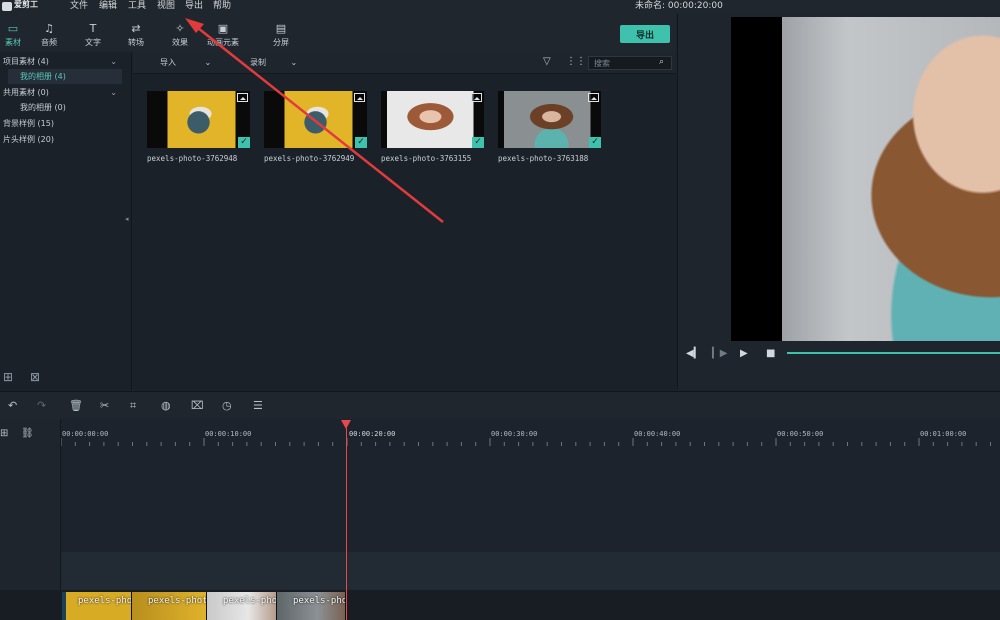  Describe the element at coordinates (168, 62) in the screenshot. I see `import-label: 导入` at that location.